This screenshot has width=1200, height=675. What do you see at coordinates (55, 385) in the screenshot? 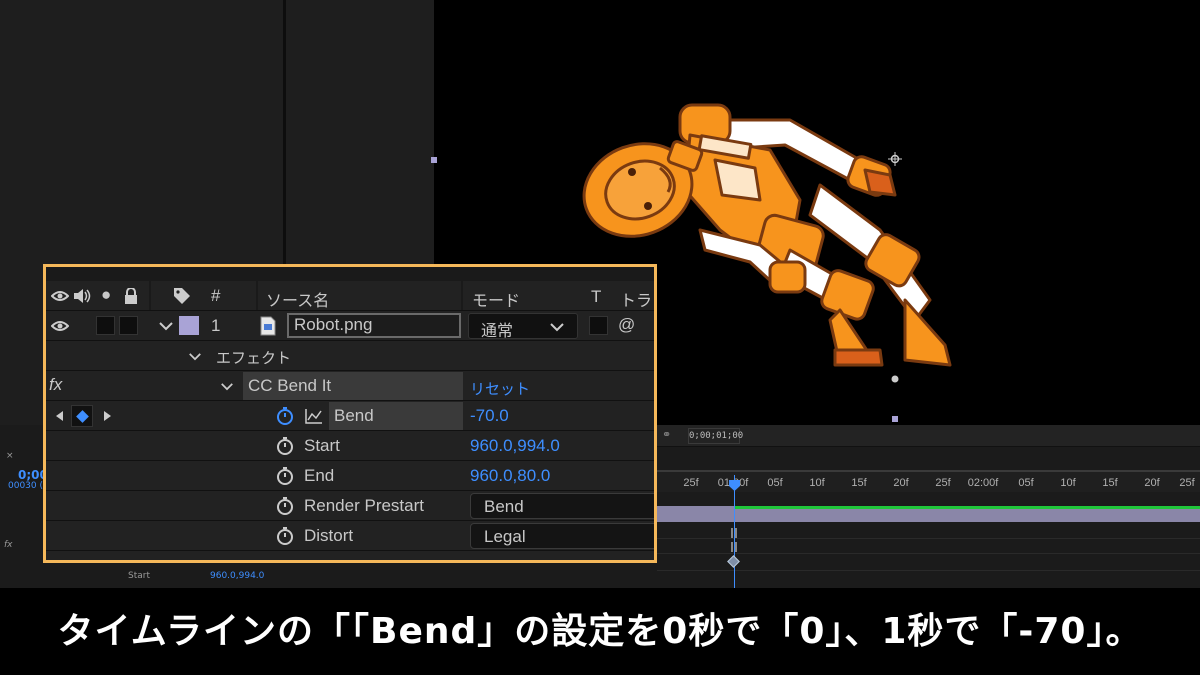
I see `fx-icon: fx` at bounding box center [55, 385].